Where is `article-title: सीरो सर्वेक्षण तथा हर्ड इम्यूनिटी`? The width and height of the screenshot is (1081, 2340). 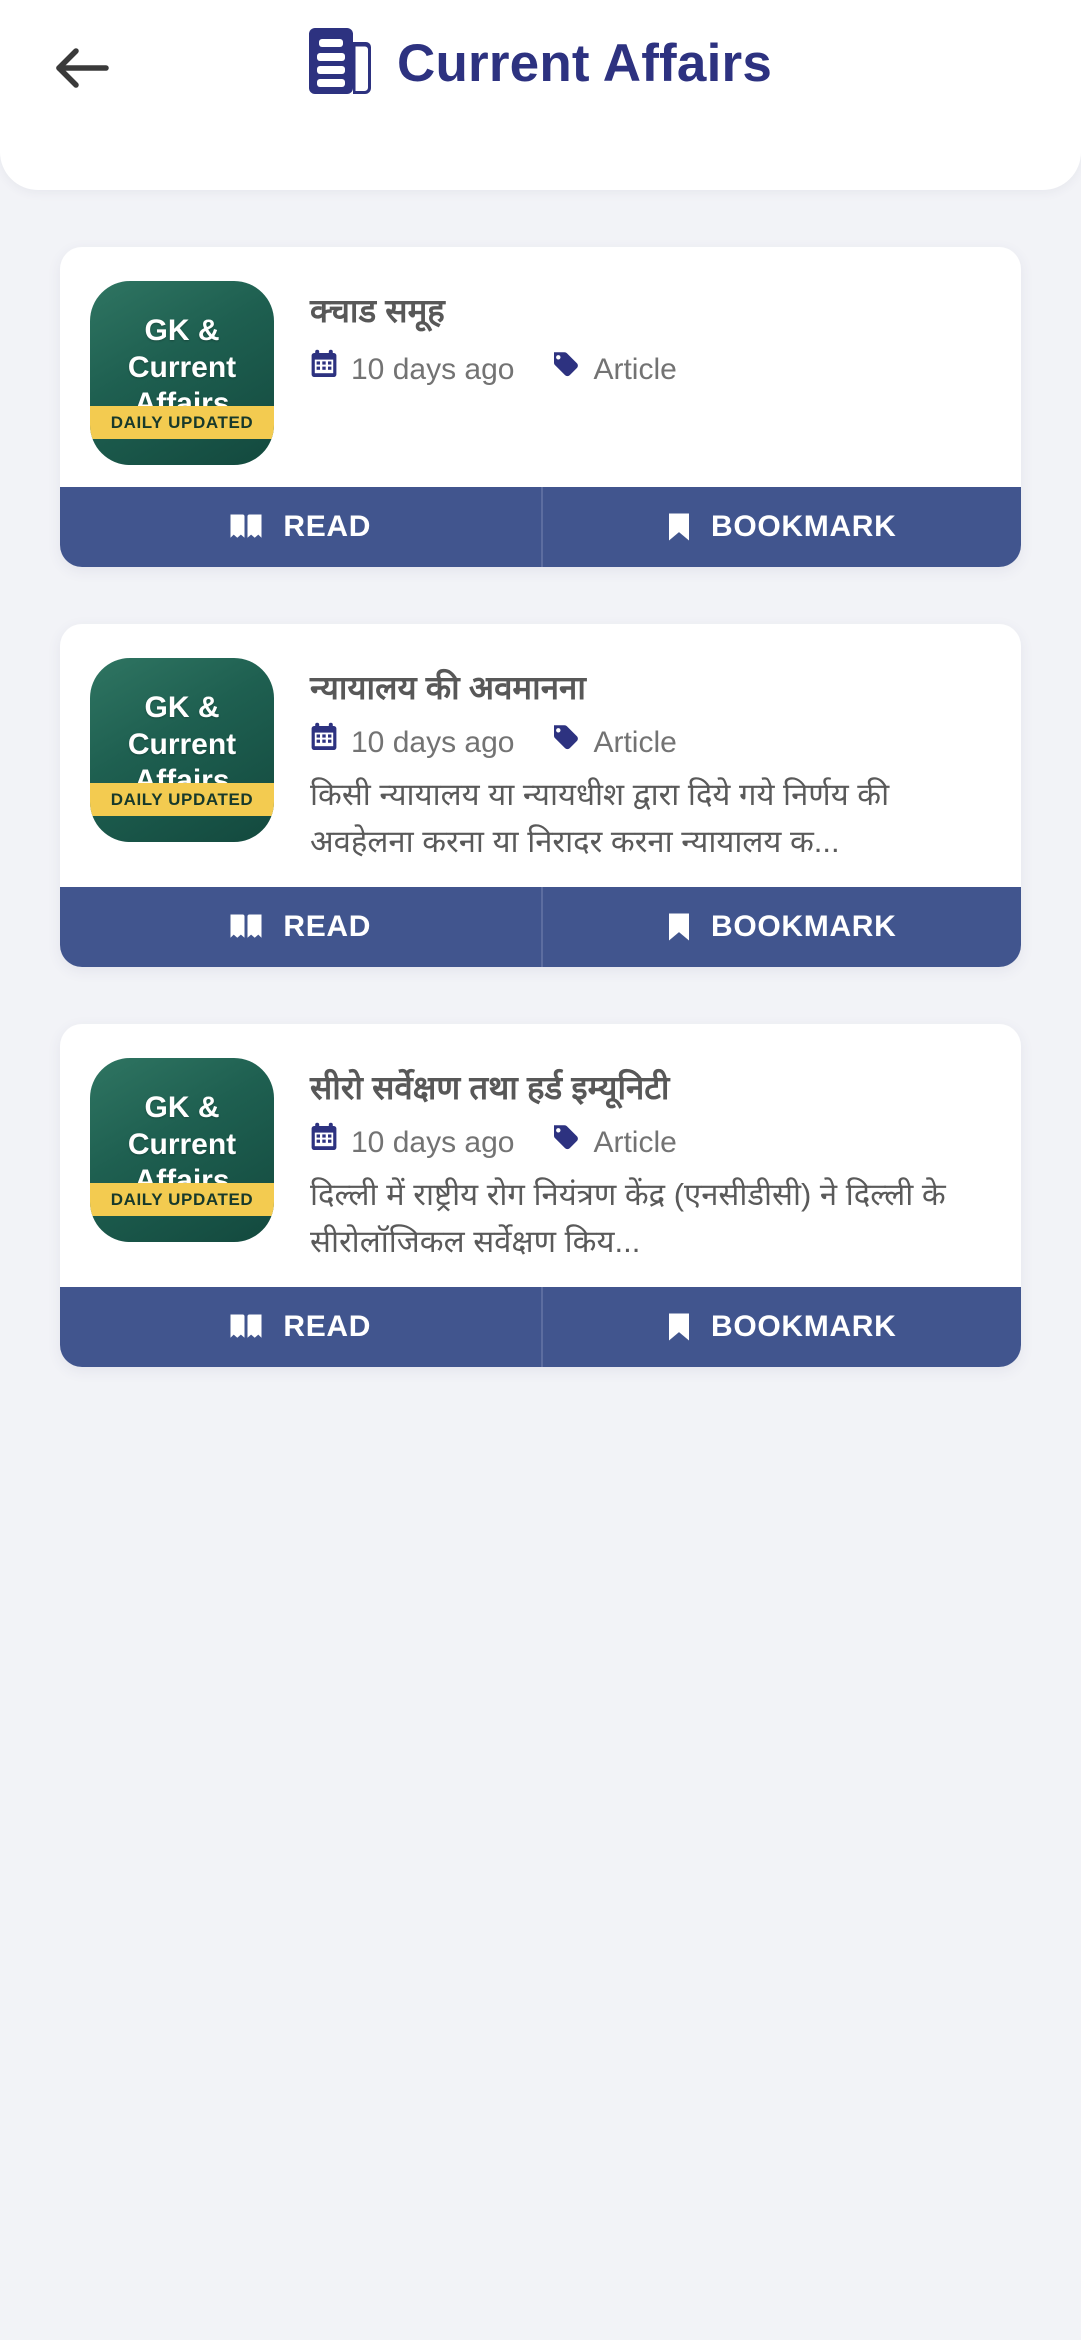
article-title: सीरो सर्वेक्षण तथा हर्ड इम्यूनिटी is located at coordinates (490, 1088).